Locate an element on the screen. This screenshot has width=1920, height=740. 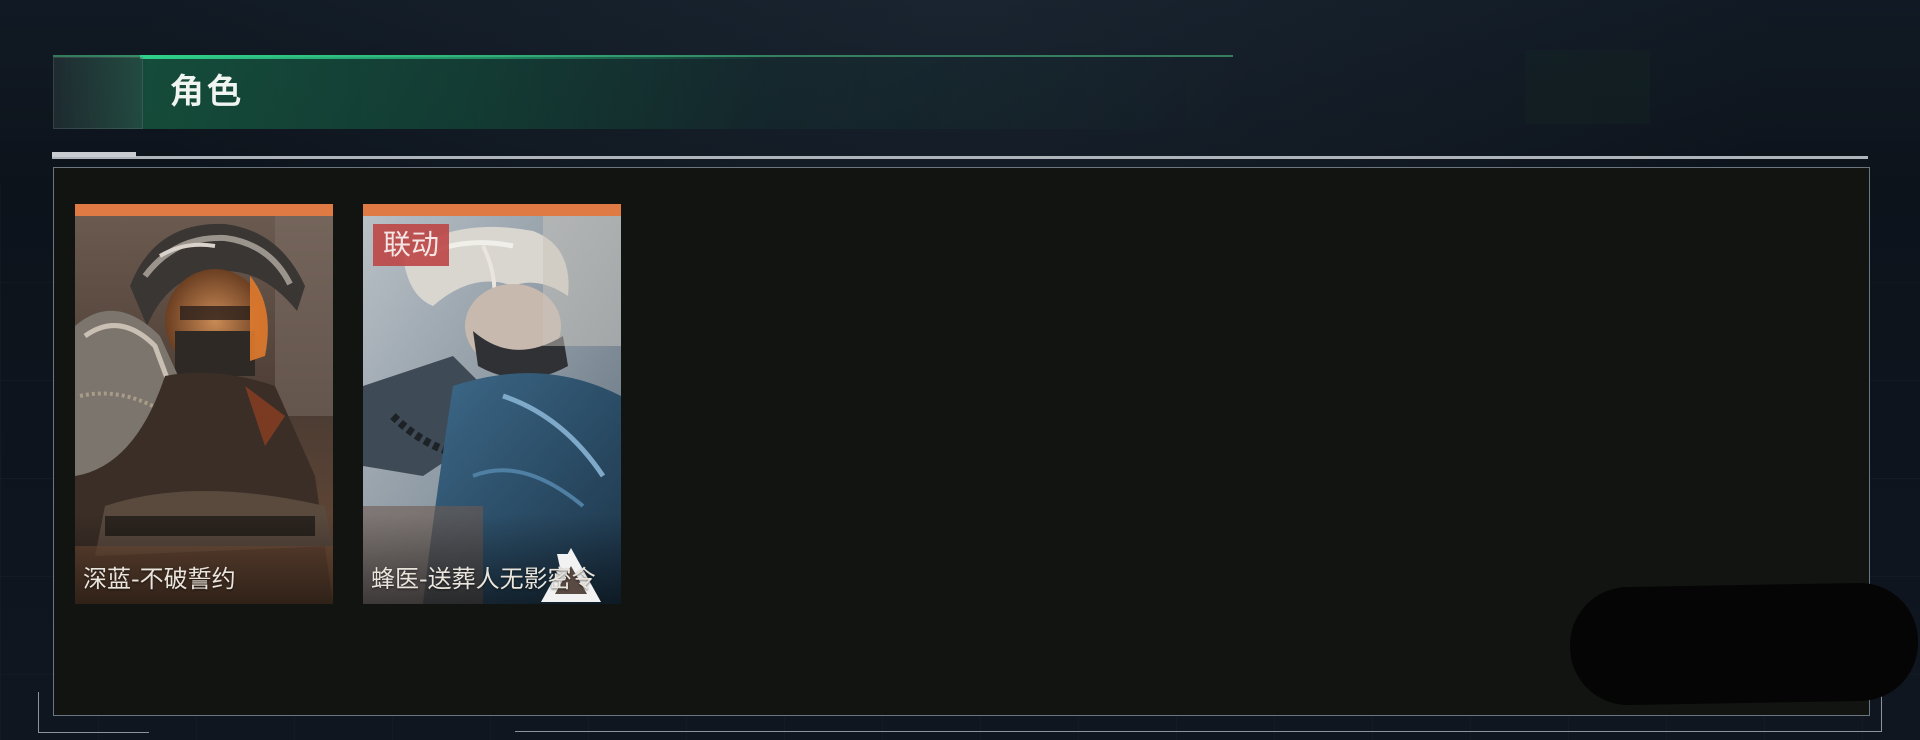
character-card: 深蓝-不破誓约 is located at coordinates (204, 404).